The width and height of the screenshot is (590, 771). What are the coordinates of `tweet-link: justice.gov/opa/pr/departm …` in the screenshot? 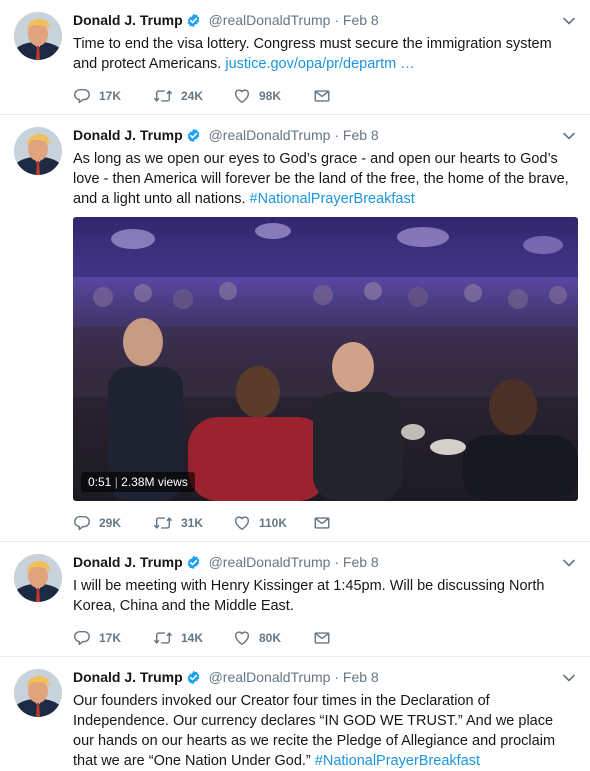 It's located at (319, 64).